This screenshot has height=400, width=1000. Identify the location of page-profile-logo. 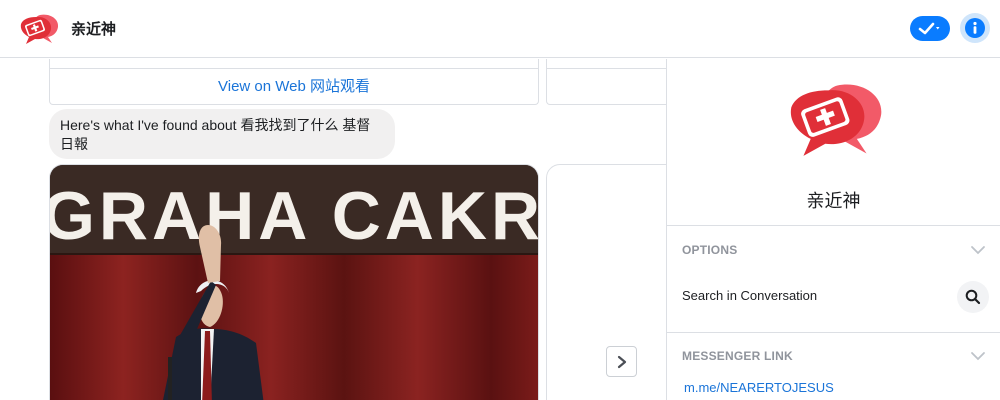
(836, 120).